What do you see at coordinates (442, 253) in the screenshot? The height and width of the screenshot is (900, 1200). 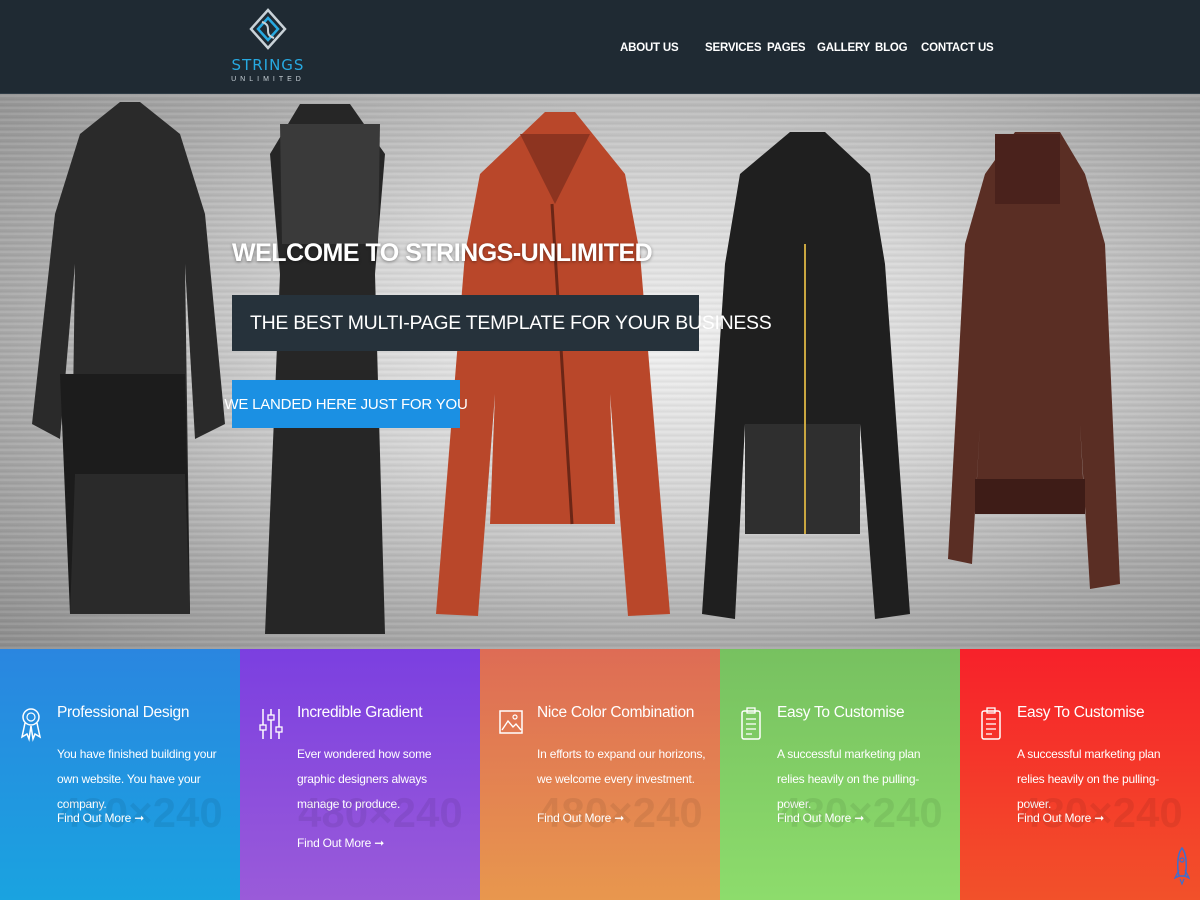 I see `hero-title: WELCOME TO STRINGS-UNLIMITED` at bounding box center [442, 253].